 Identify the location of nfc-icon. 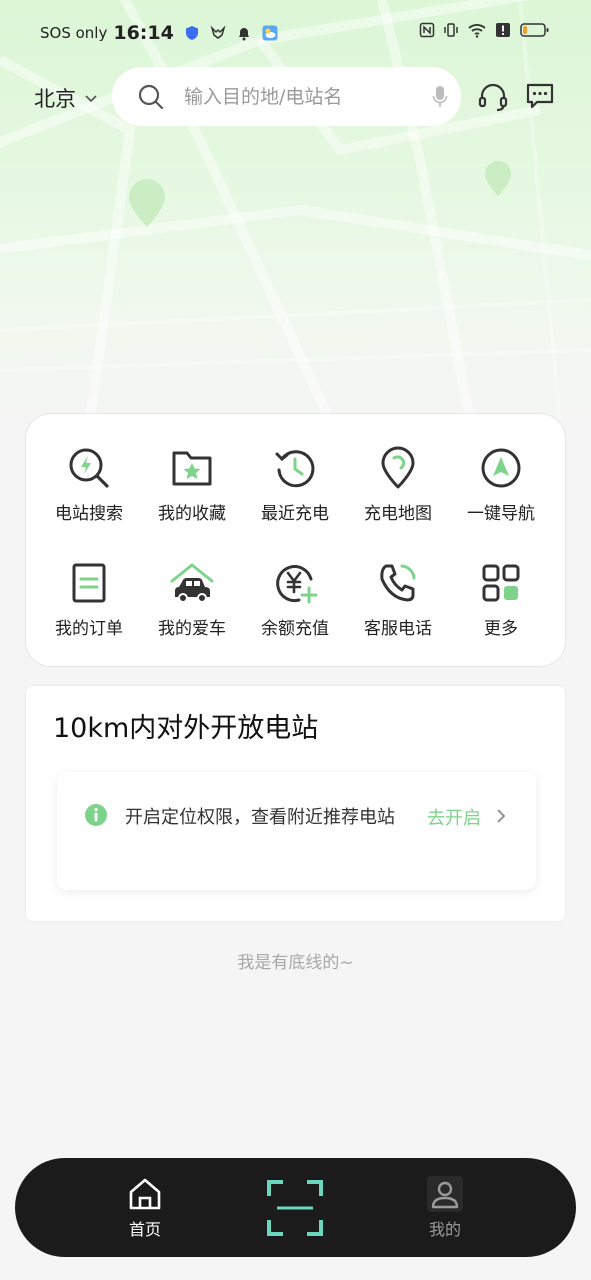
(427, 30).